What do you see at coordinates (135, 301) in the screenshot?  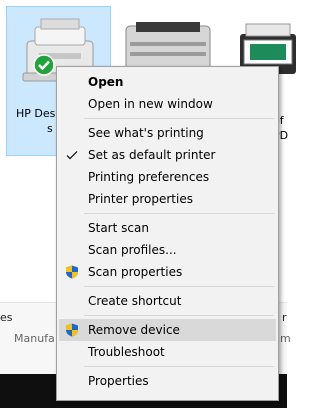 I see `menu-item-label: Create shortcut` at bounding box center [135, 301].